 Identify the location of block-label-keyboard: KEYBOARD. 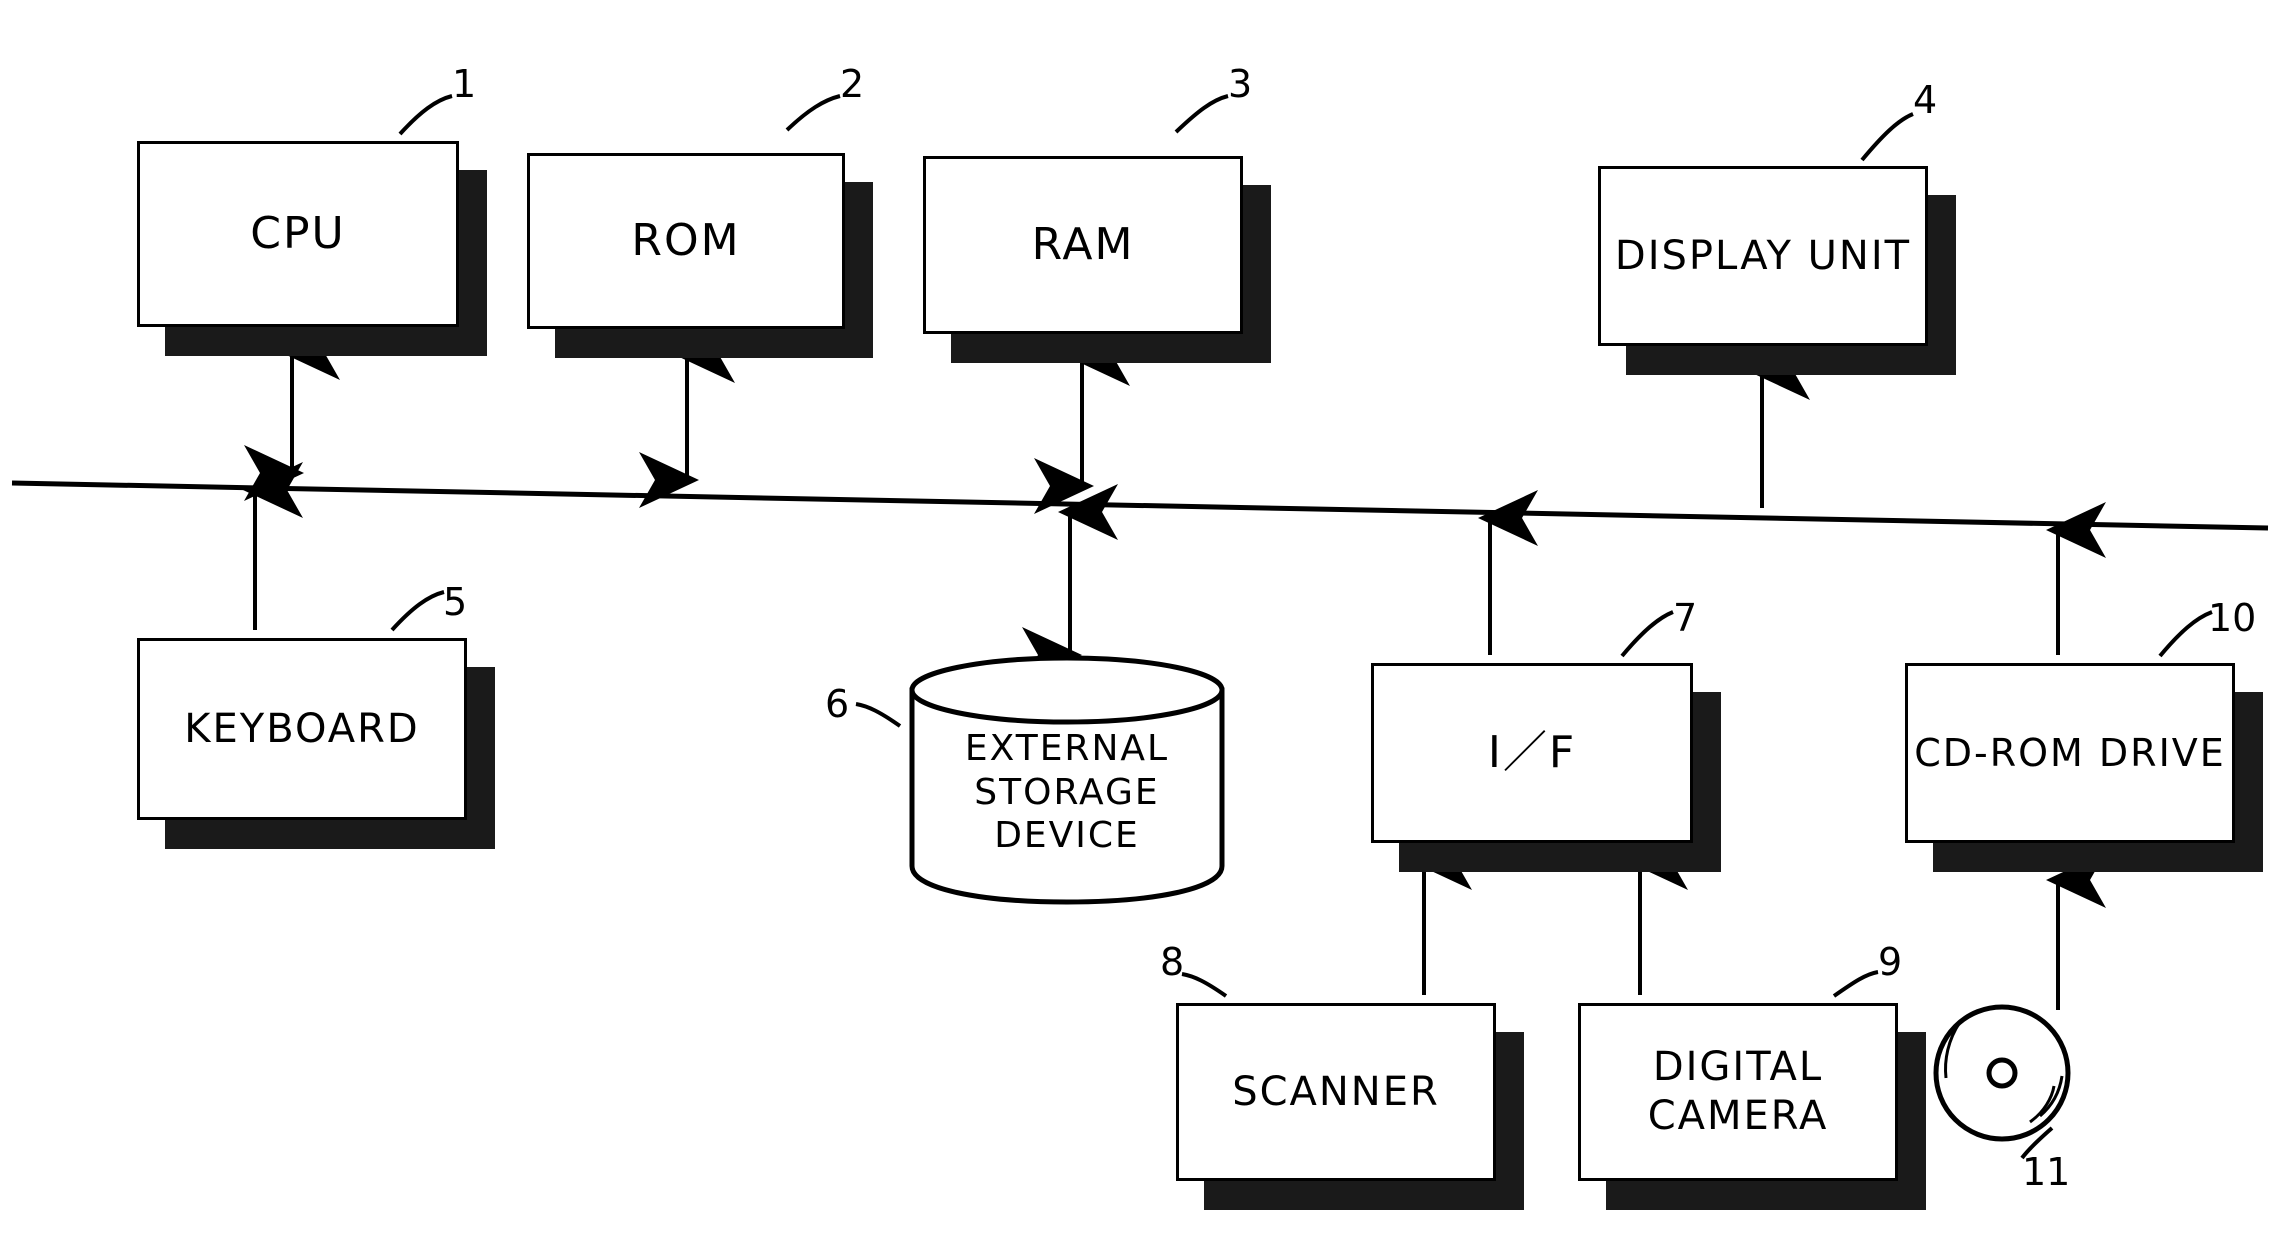
(302, 729).